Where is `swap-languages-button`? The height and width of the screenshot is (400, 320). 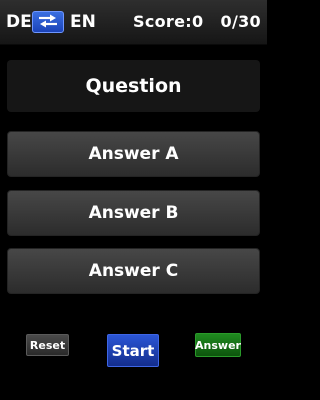 swap-languages-button is located at coordinates (48, 22).